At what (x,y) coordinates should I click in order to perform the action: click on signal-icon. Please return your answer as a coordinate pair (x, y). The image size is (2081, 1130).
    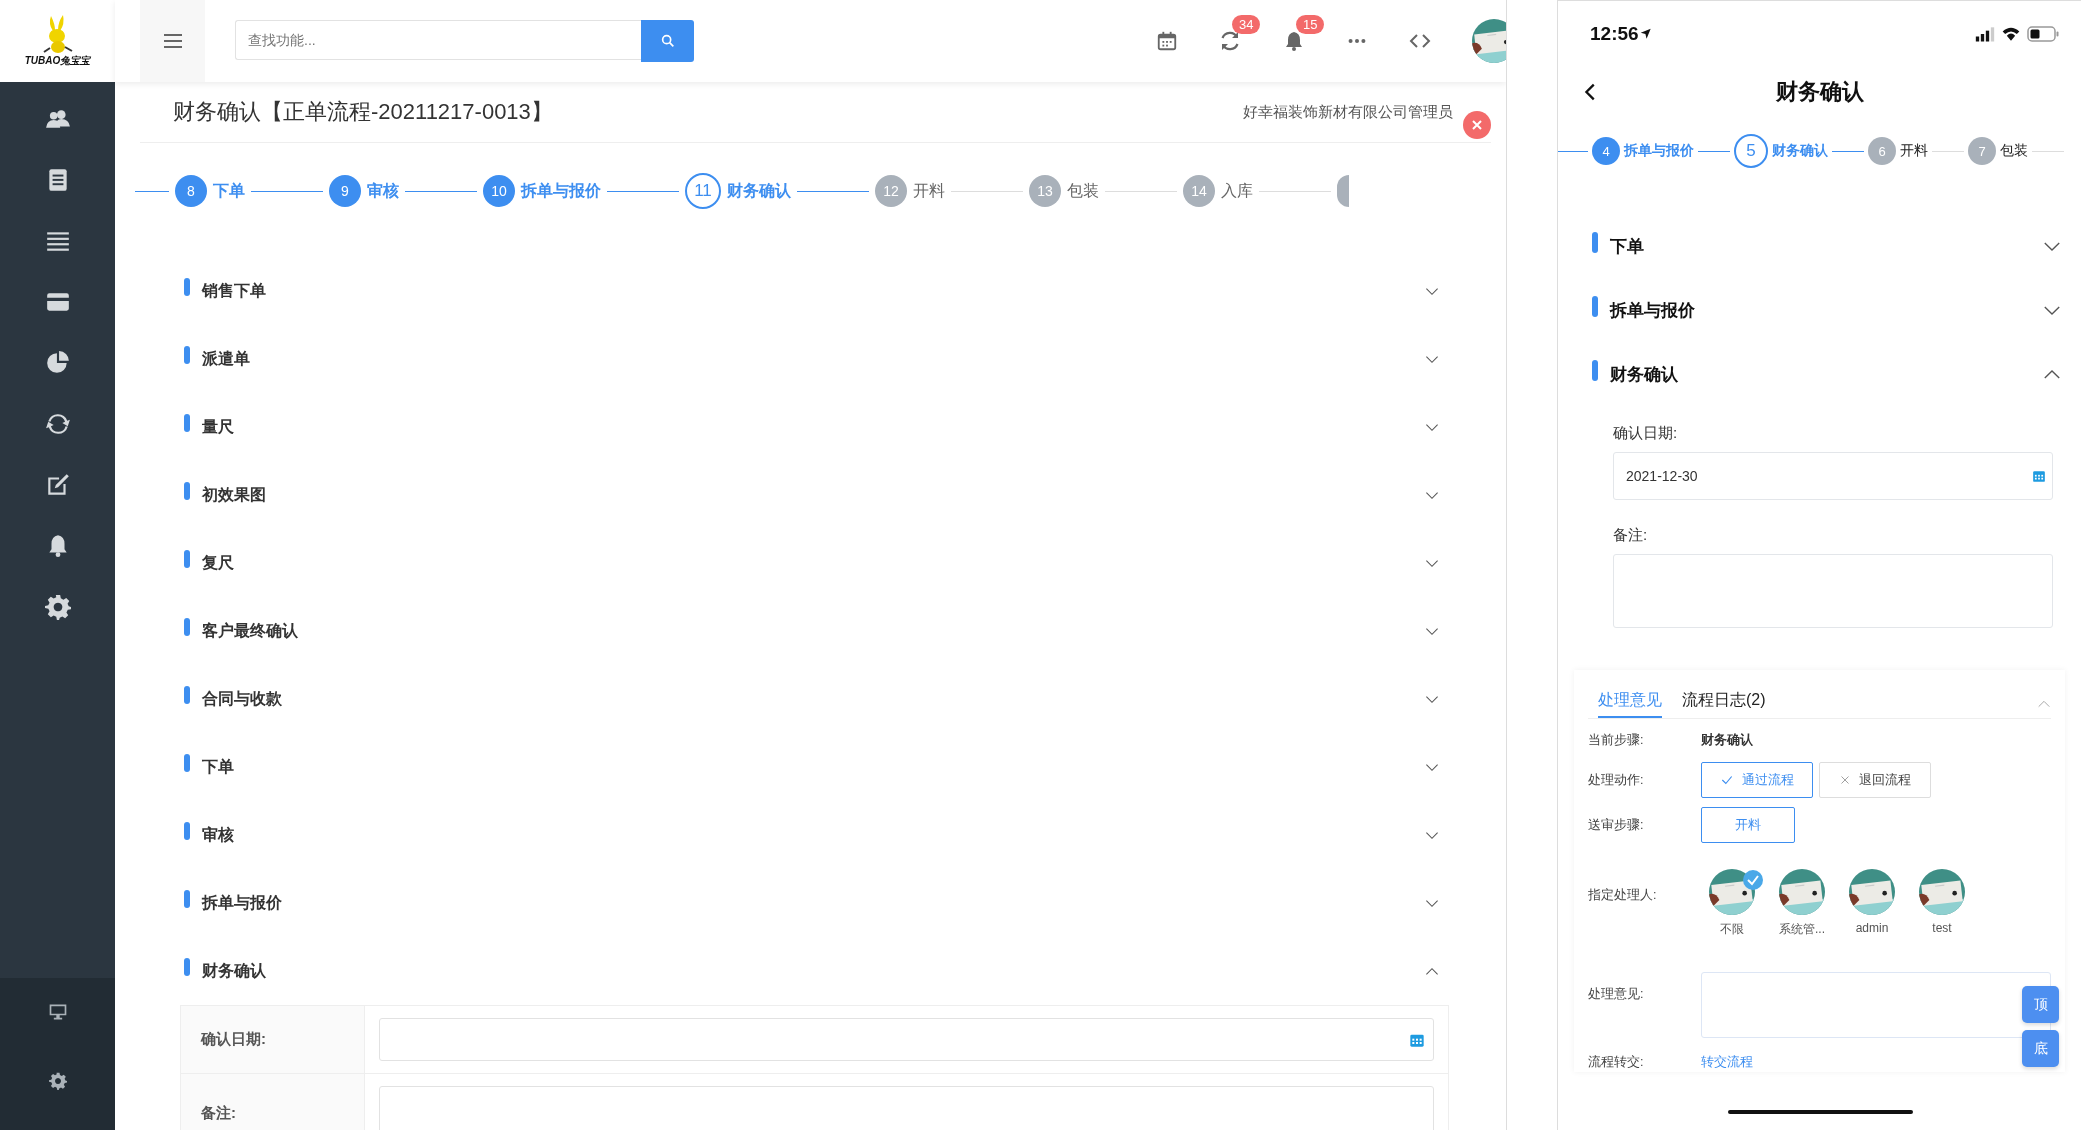
    Looking at the image, I should click on (1985, 34).